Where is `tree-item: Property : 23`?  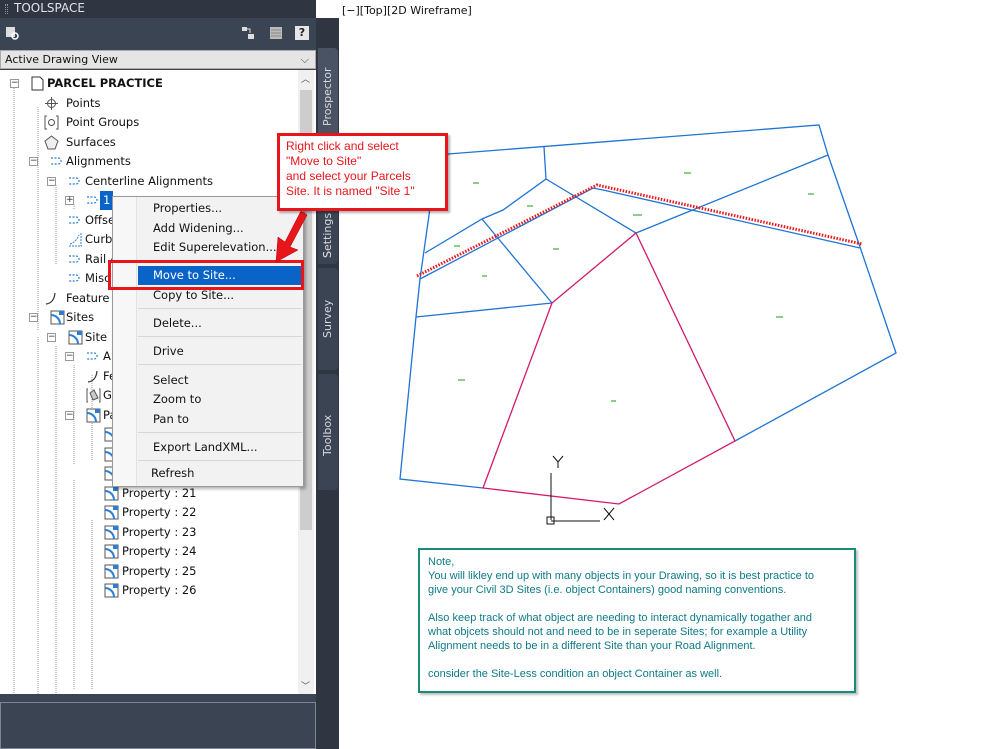
tree-item: Property : 23 is located at coordinates (150, 532).